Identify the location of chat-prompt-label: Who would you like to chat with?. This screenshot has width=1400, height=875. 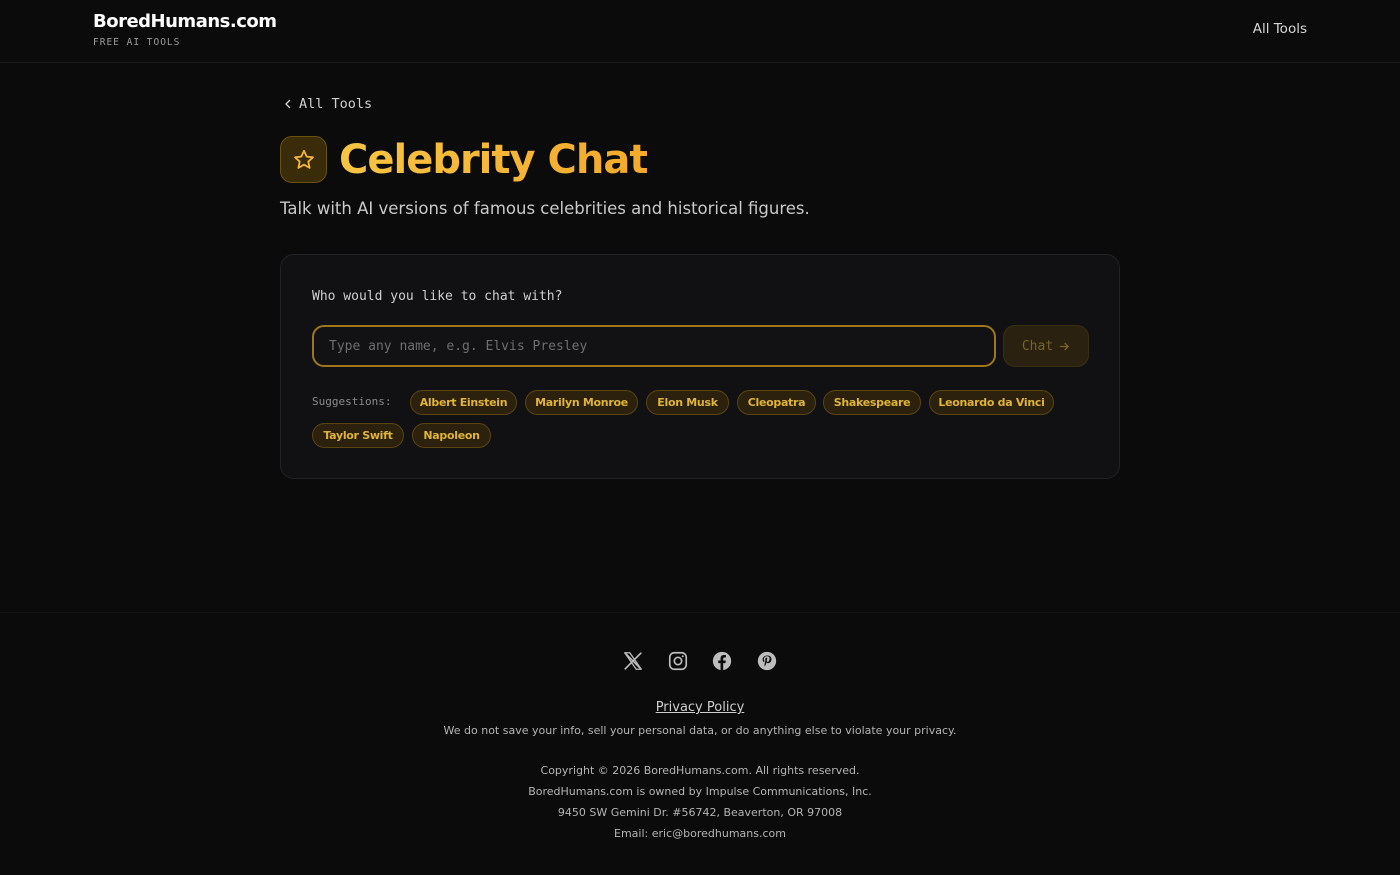
(437, 296).